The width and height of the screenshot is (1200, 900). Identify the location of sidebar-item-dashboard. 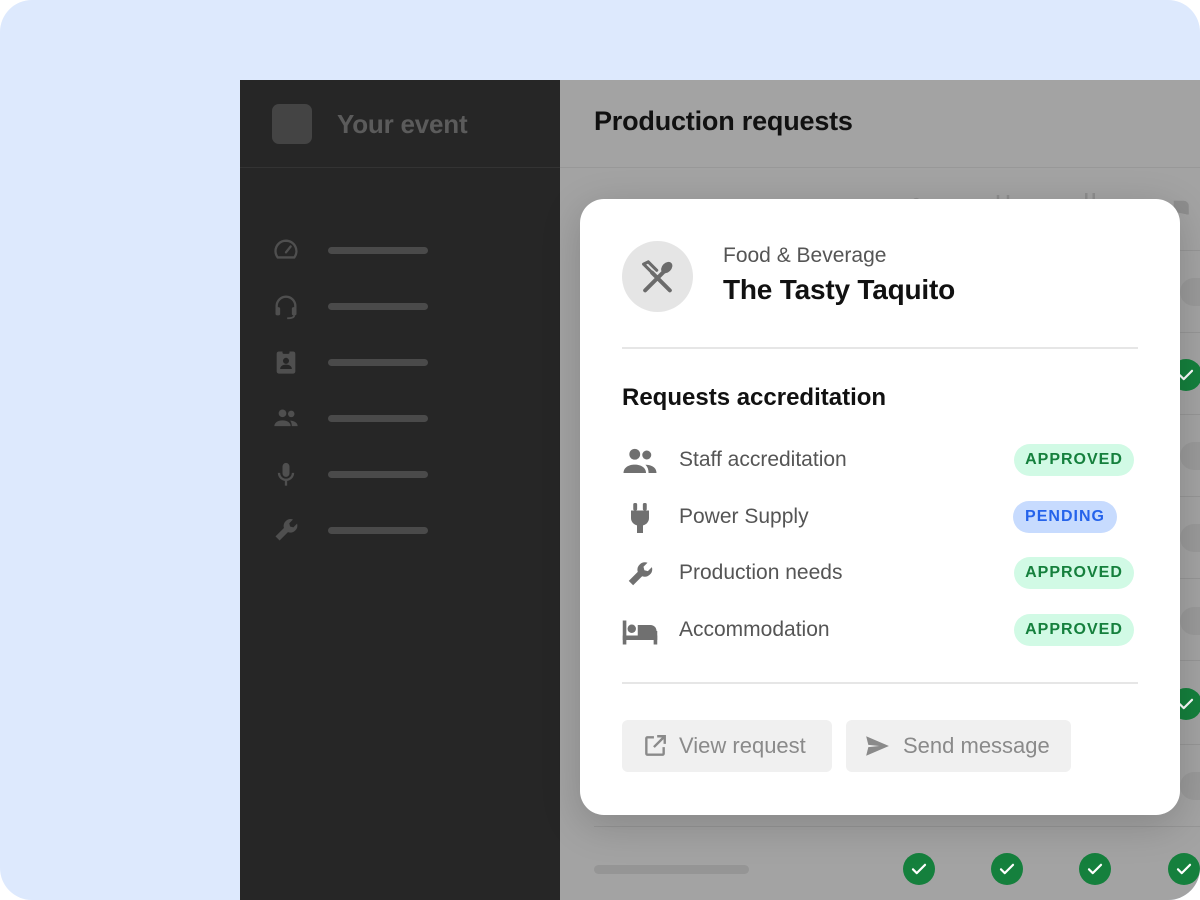
(357, 250).